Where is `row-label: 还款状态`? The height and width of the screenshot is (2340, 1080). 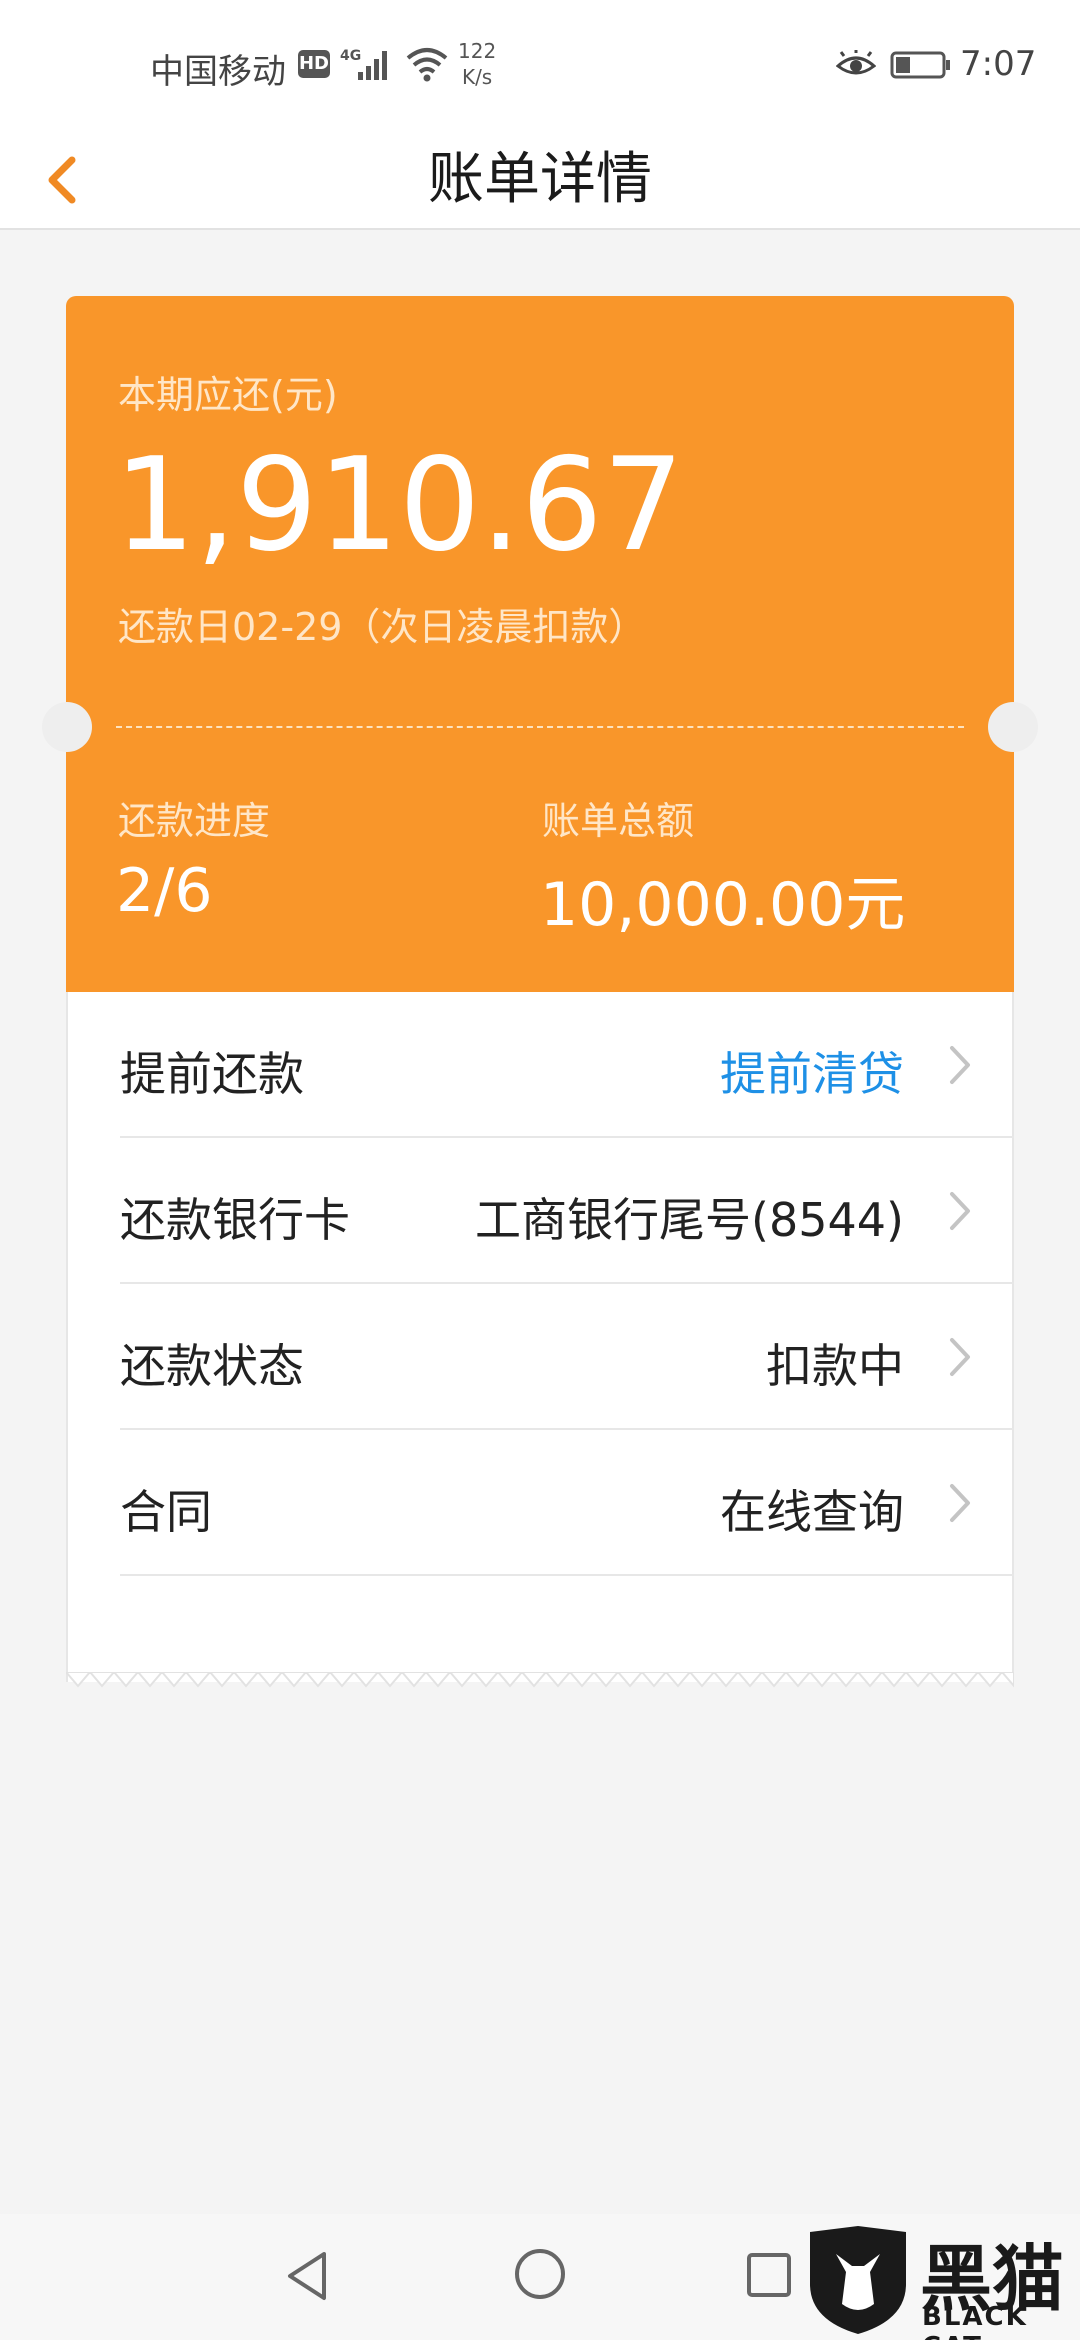 row-label: 还款状态 is located at coordinates (212, 1366).